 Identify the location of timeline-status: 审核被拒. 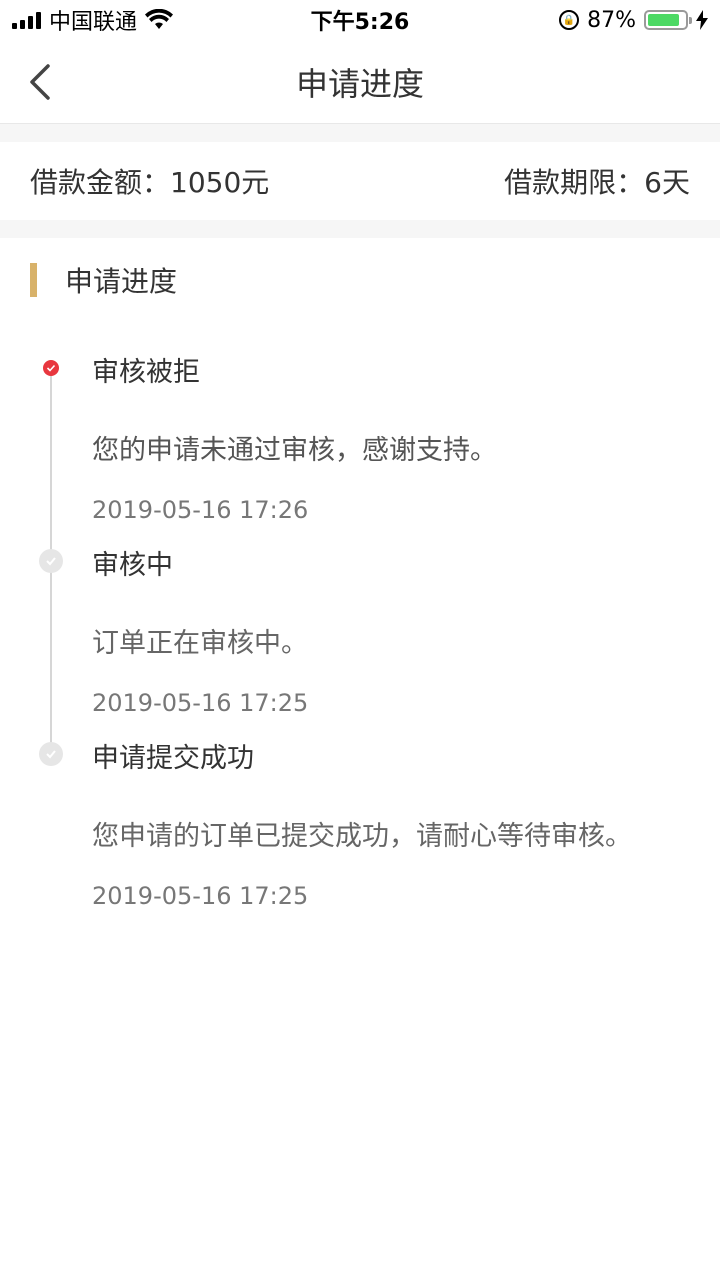
(146, 372).